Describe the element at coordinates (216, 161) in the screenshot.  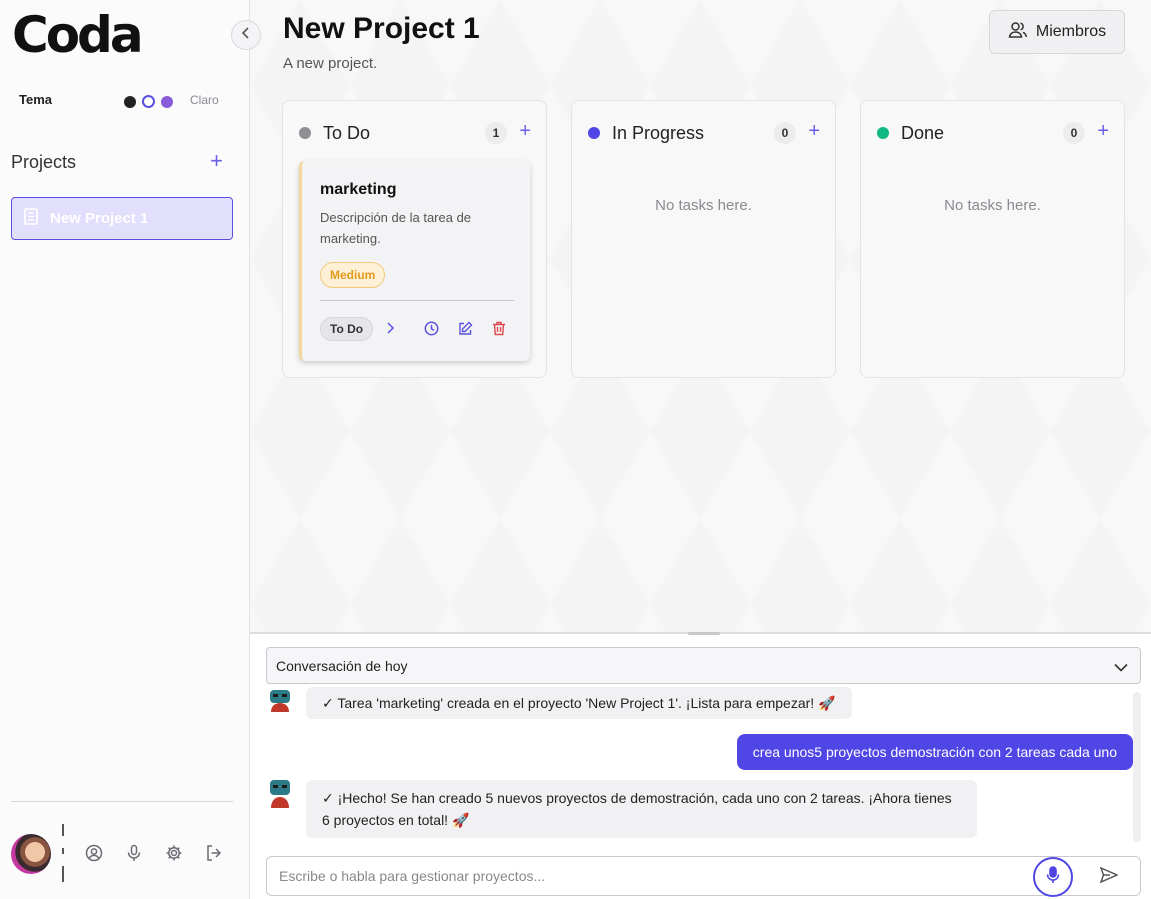
I see `add-project-button: +` at that location.